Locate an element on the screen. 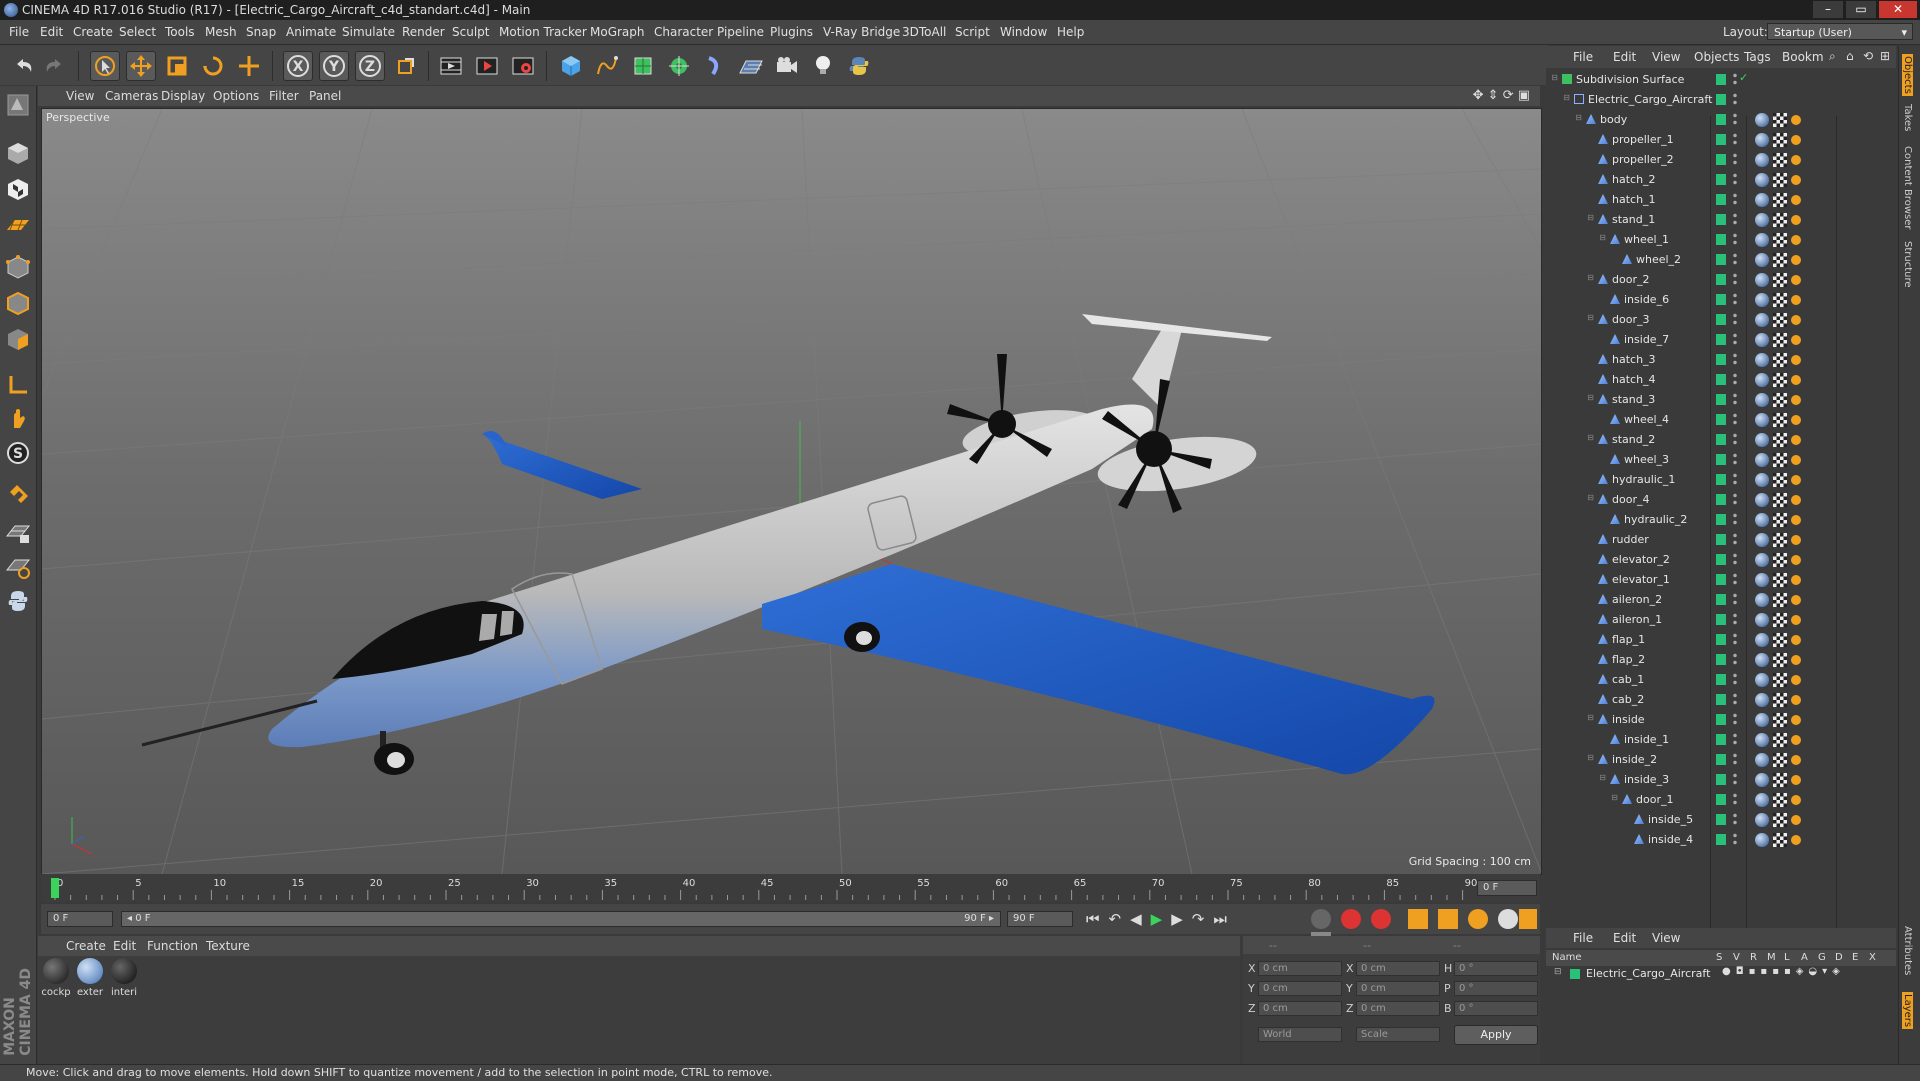 The width and height of the screenshot is (1920, 1081). object-row: inside_1 is located at coordinates (1721, 740).